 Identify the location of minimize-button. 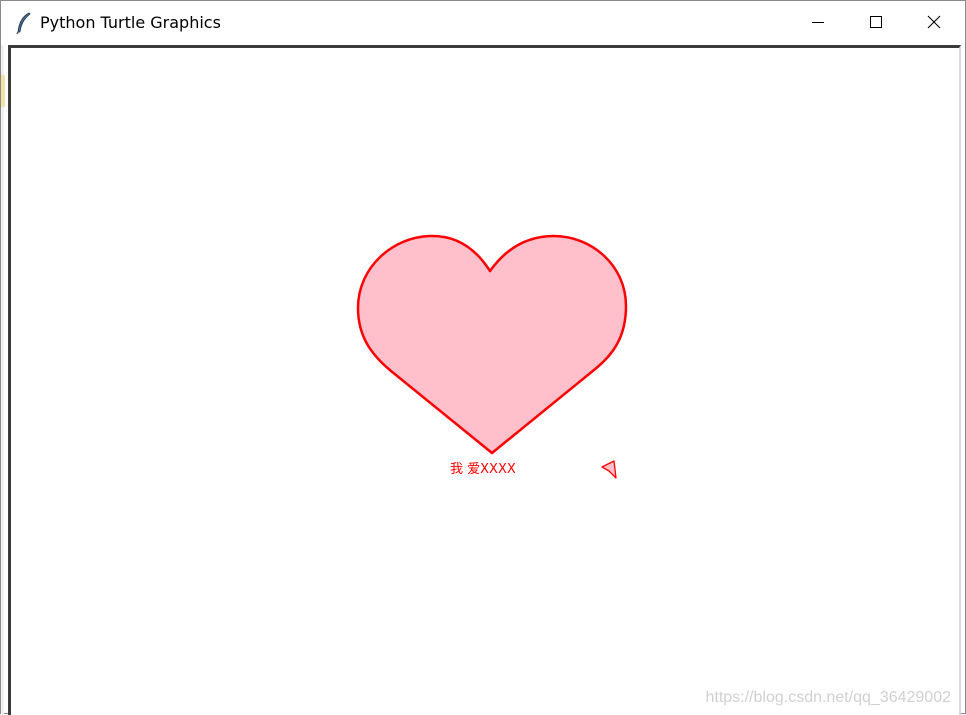
(818, 22).